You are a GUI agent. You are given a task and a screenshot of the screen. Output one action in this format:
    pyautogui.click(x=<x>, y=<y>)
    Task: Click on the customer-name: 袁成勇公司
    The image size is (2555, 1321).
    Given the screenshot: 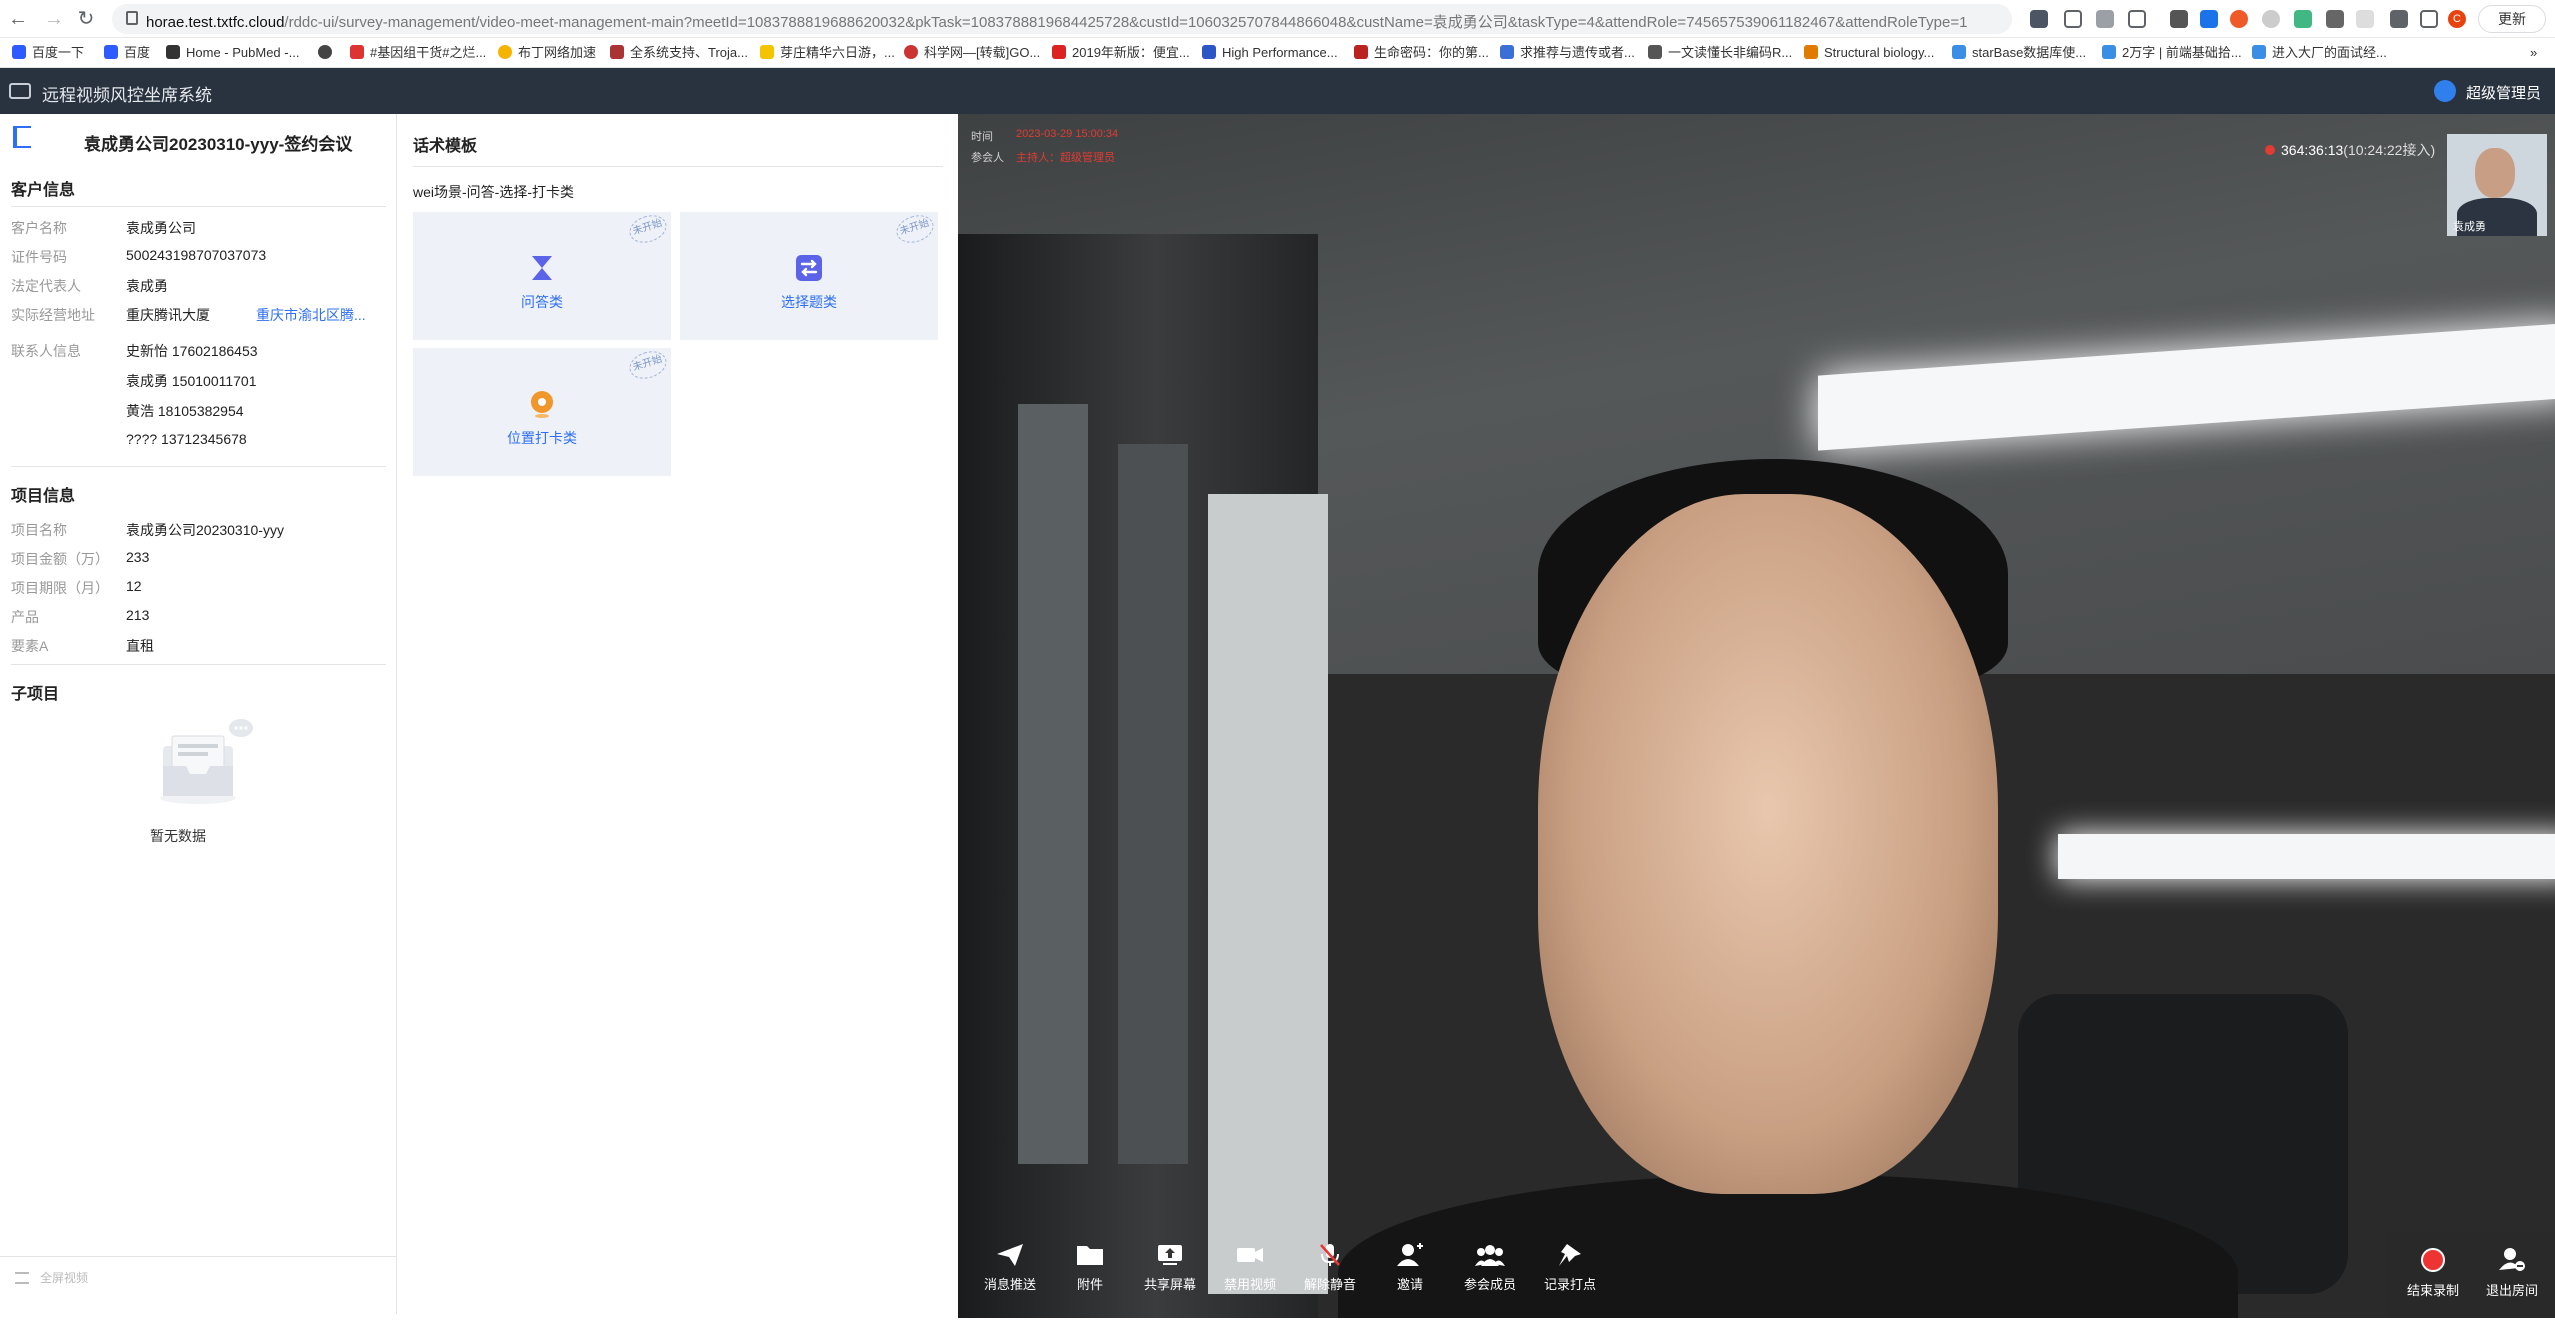 What is the action you would take?
    pyautogui.click(x=161, y=228)
    